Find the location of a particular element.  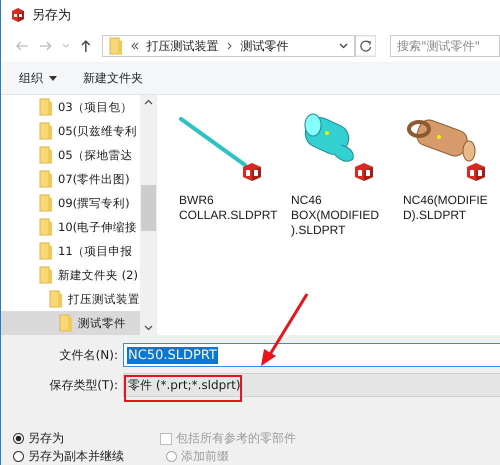

option-label: 包括所有参考的零部件 is located at coordinates (236, 439).